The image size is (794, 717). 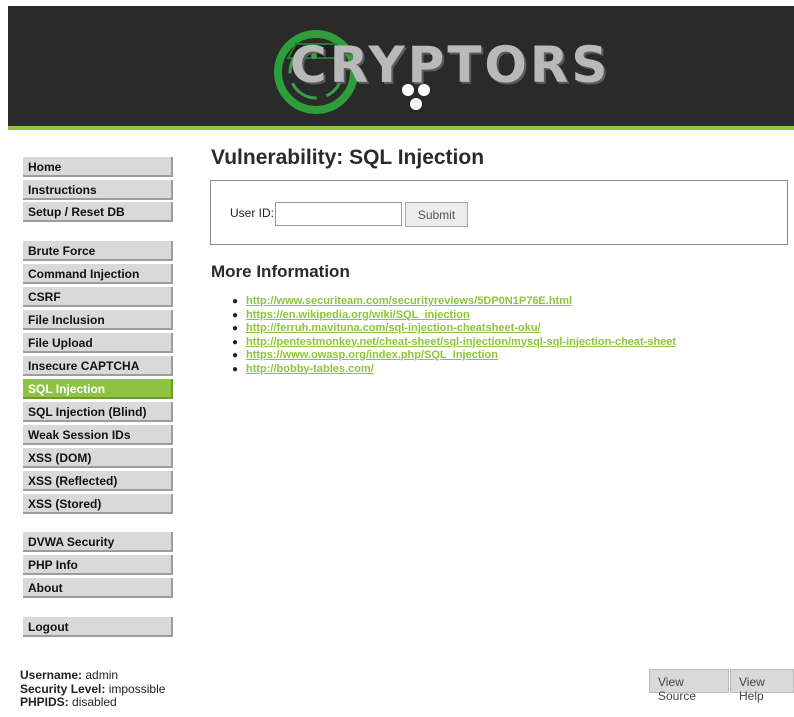 I want to click on menu-instructions: Instructions, so click(x=98, y=190).